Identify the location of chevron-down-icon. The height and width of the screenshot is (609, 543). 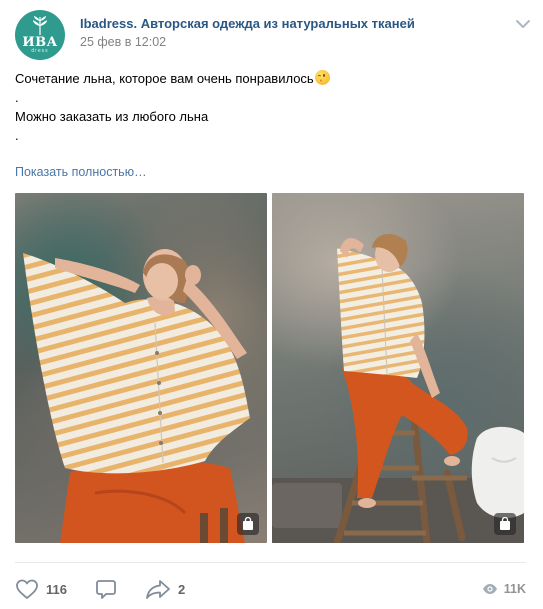
(523, 24).